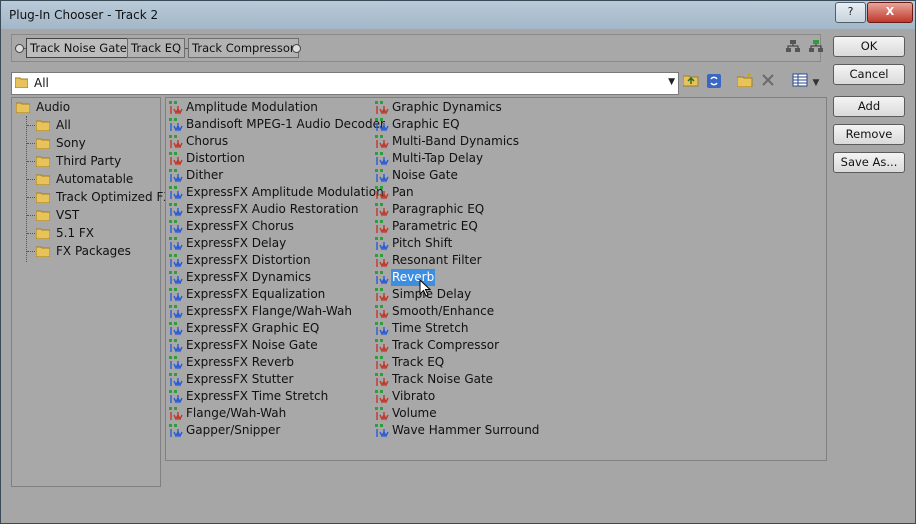 Image resolution: width=916 pixels, height=524 pixels. I want to click on plugin-item-label: Chorus, so click(207, 141).